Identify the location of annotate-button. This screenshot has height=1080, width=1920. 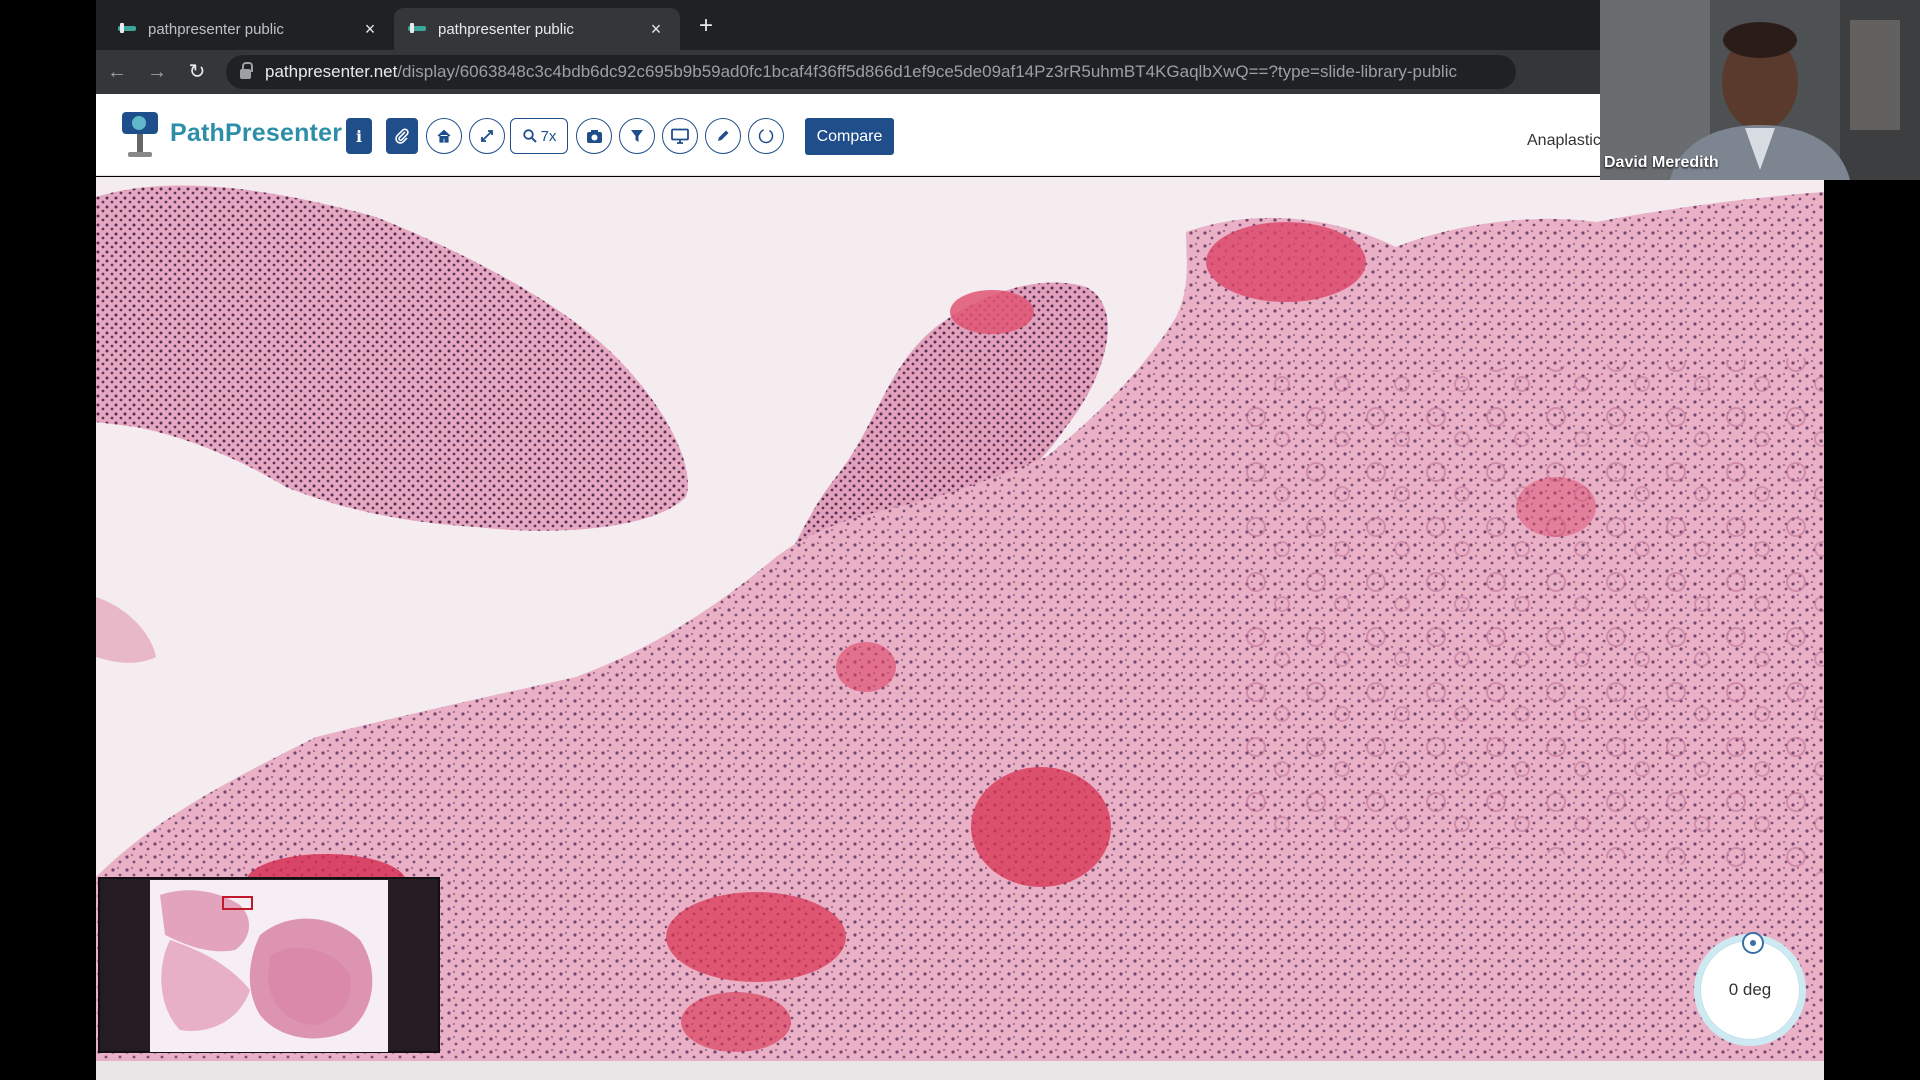
(723, 136).